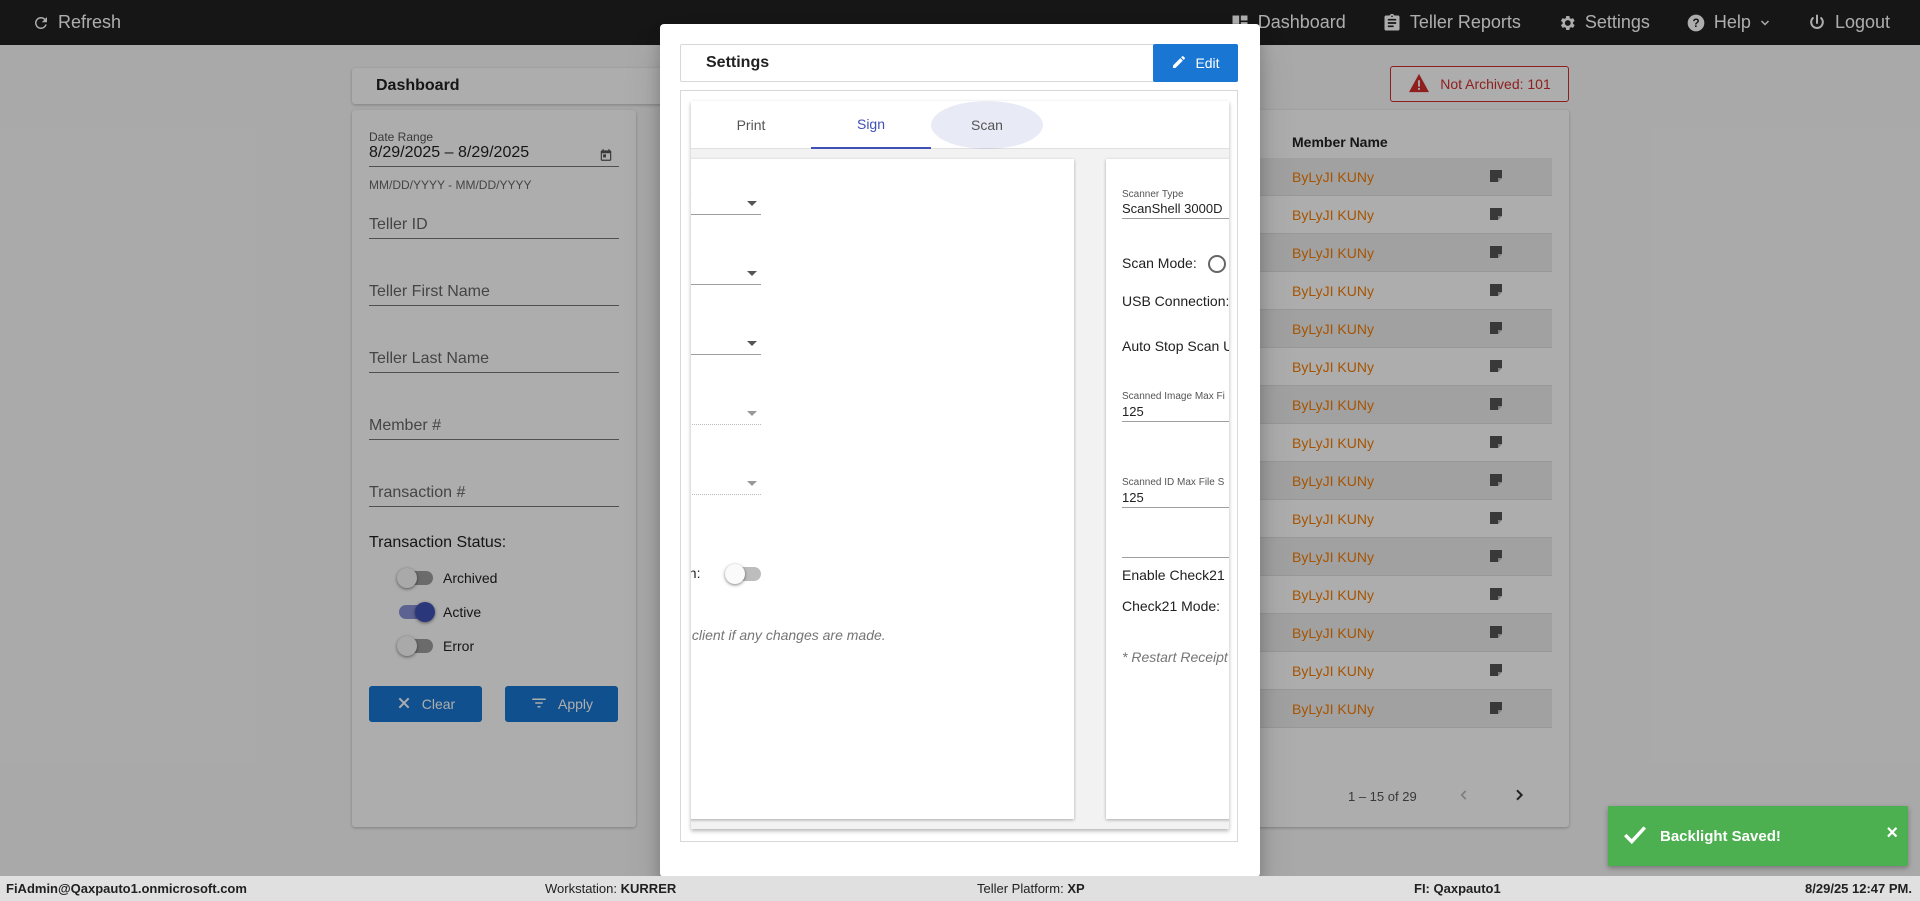 The height and width of the screenshot is (901, 1920). I want to click on scan-mode-label: Scan Mode:, so click(1159, 263).